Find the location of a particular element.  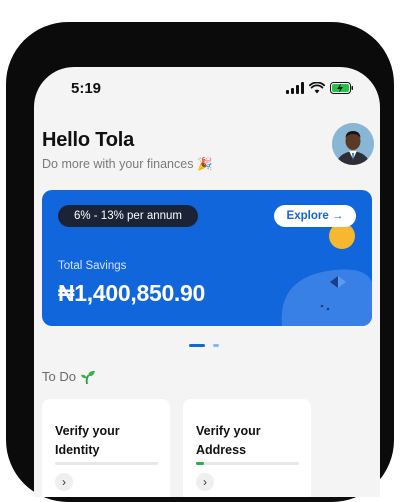

todo-progress-fill is located at coordinates (200, 463).